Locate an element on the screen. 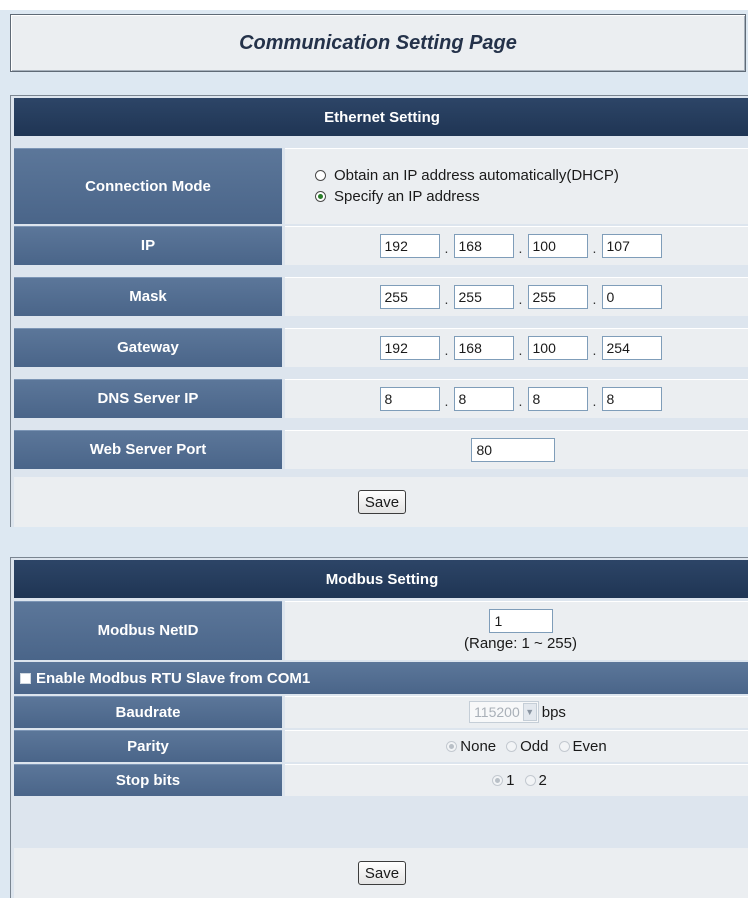 Image resolution: width=748 pixels, height=898 pixels. parity-none-radio is located at coordinates (452, 746).